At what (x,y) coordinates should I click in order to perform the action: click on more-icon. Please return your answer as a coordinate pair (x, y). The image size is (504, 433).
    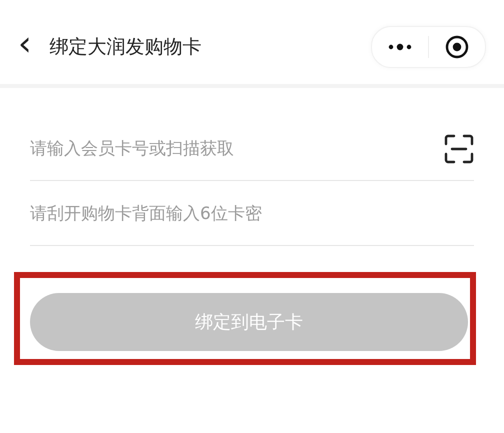
    Looking at the image, I should click on (400, 47).